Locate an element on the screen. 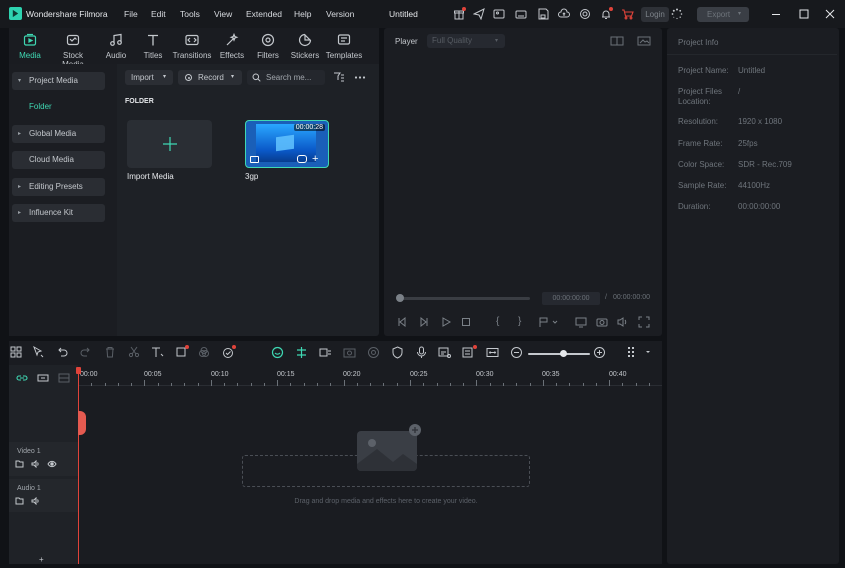 The height and width of the screenshot is (568, 845). marker-dropdown-icon is located at coordinates (550, 323).